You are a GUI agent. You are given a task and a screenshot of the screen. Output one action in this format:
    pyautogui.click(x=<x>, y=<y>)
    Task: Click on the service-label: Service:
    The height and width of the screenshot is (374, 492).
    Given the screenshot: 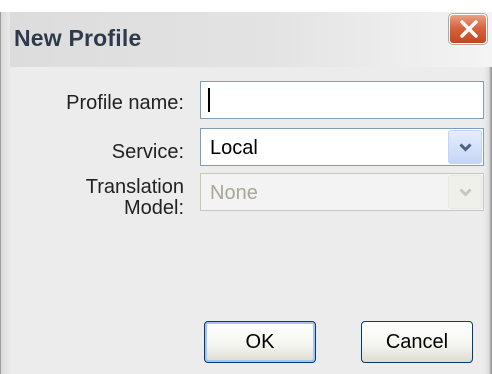 What is the action you would take?
    pyautogui.click(x=147, y=152)
    